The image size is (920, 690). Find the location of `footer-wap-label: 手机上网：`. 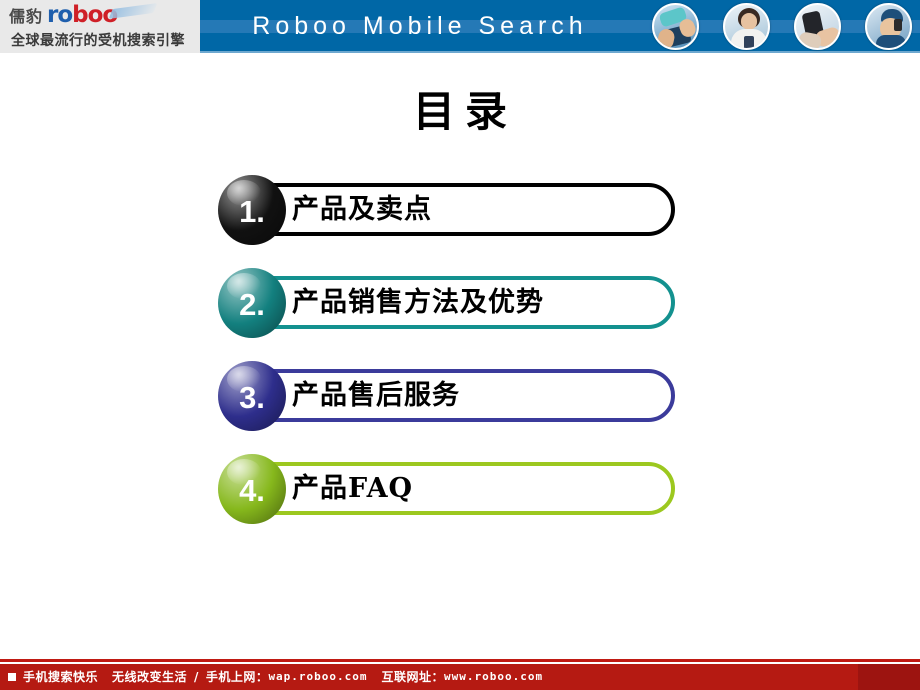

footer-wap-label: 手机上网： is located at coordinates (237, 677).